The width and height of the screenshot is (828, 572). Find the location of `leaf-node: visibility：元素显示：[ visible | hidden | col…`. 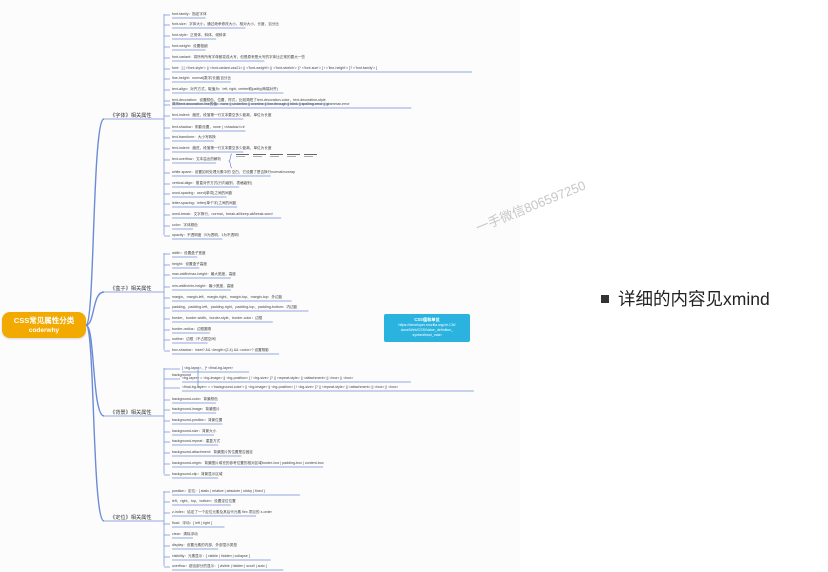

leaf-node: visibility：元素显示：[ visible | hidden | col… is located at coordinates (211, 556).